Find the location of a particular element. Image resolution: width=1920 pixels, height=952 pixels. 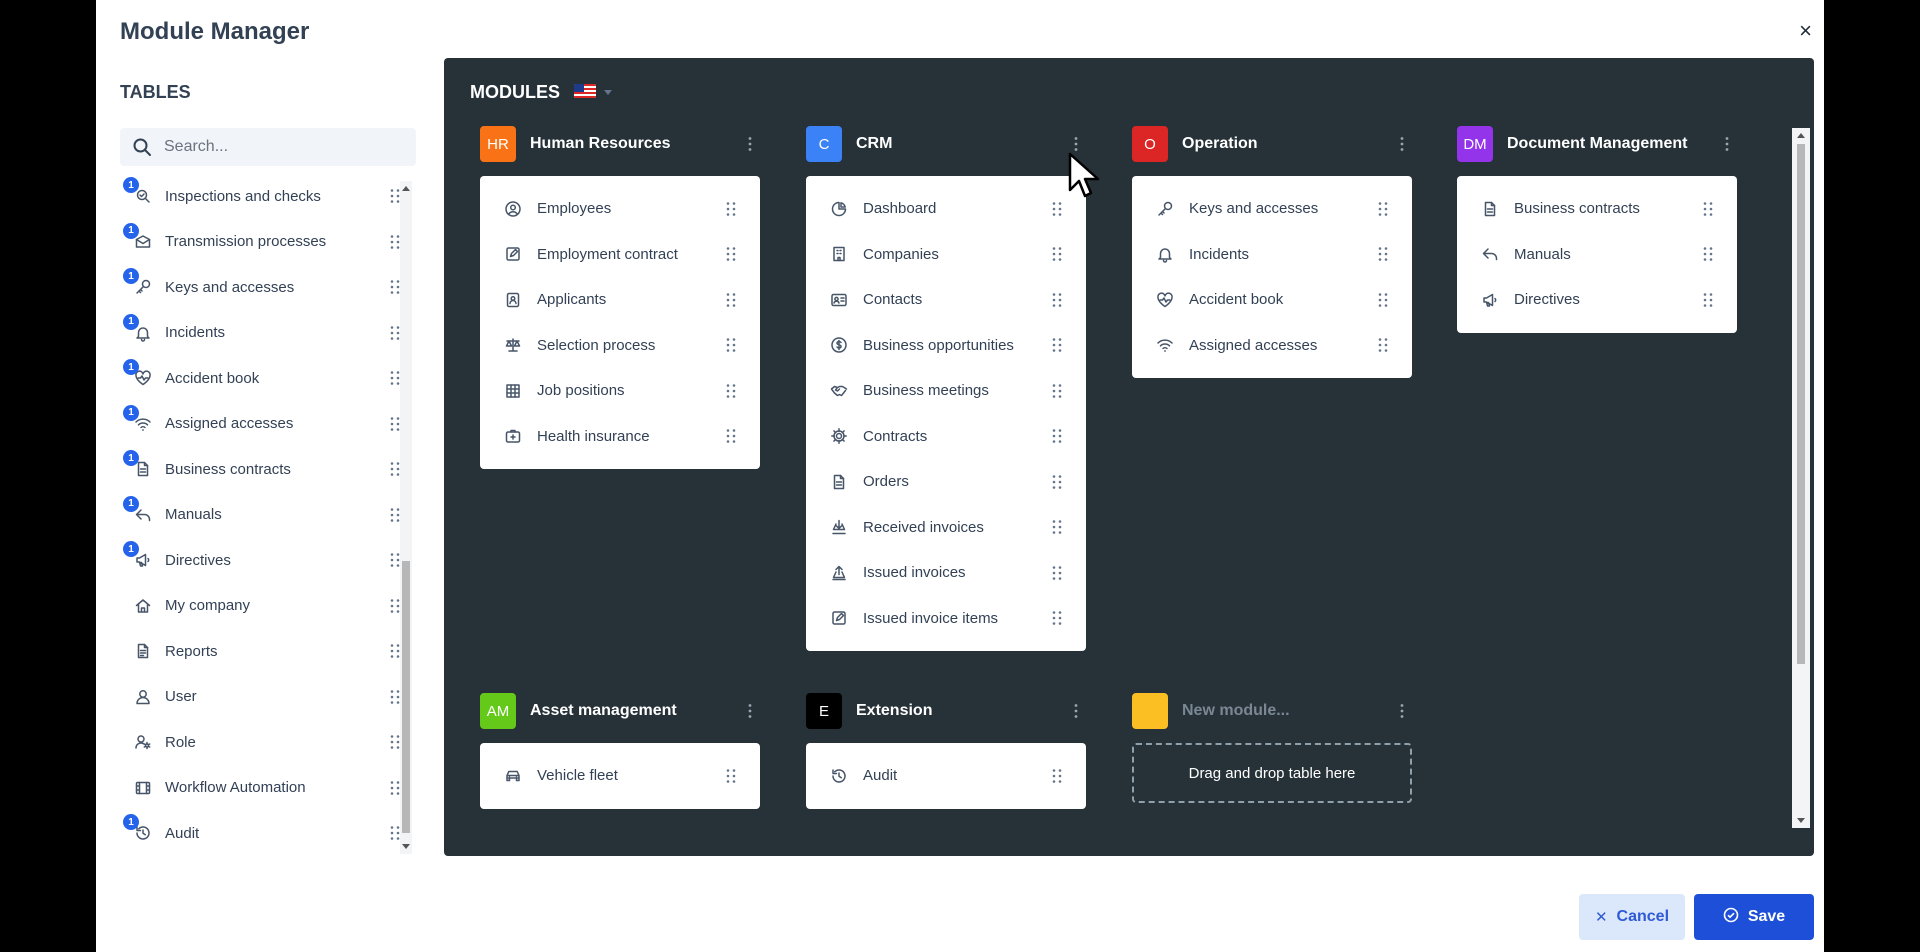

drop-zone: Drag and drop table here is located at coordinates (1272, 773).